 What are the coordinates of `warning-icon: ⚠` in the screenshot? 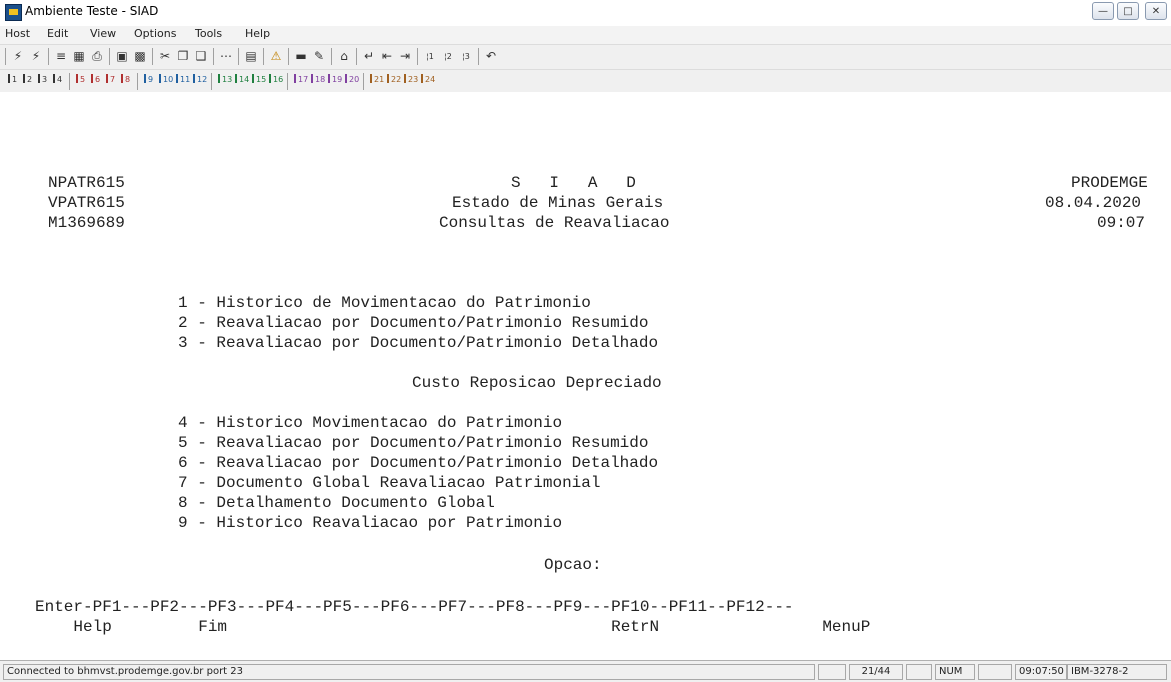 It's located at (276, 56).